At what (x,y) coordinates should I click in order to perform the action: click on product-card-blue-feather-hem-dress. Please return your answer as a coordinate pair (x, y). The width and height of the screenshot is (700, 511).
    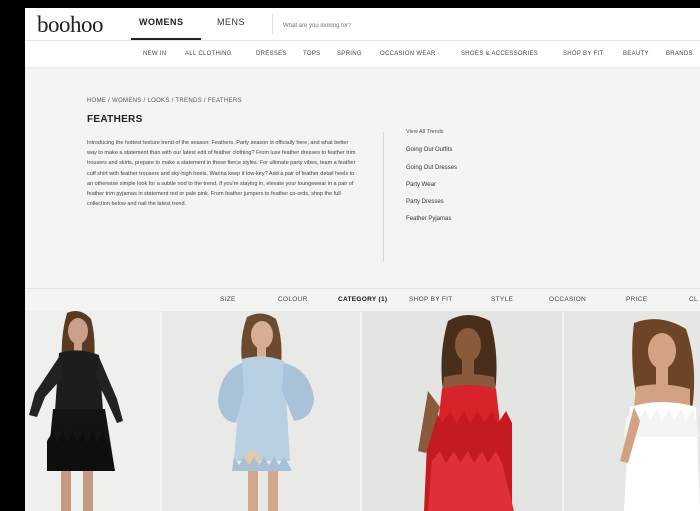
    Looking at the image, I should click on (261, 411).